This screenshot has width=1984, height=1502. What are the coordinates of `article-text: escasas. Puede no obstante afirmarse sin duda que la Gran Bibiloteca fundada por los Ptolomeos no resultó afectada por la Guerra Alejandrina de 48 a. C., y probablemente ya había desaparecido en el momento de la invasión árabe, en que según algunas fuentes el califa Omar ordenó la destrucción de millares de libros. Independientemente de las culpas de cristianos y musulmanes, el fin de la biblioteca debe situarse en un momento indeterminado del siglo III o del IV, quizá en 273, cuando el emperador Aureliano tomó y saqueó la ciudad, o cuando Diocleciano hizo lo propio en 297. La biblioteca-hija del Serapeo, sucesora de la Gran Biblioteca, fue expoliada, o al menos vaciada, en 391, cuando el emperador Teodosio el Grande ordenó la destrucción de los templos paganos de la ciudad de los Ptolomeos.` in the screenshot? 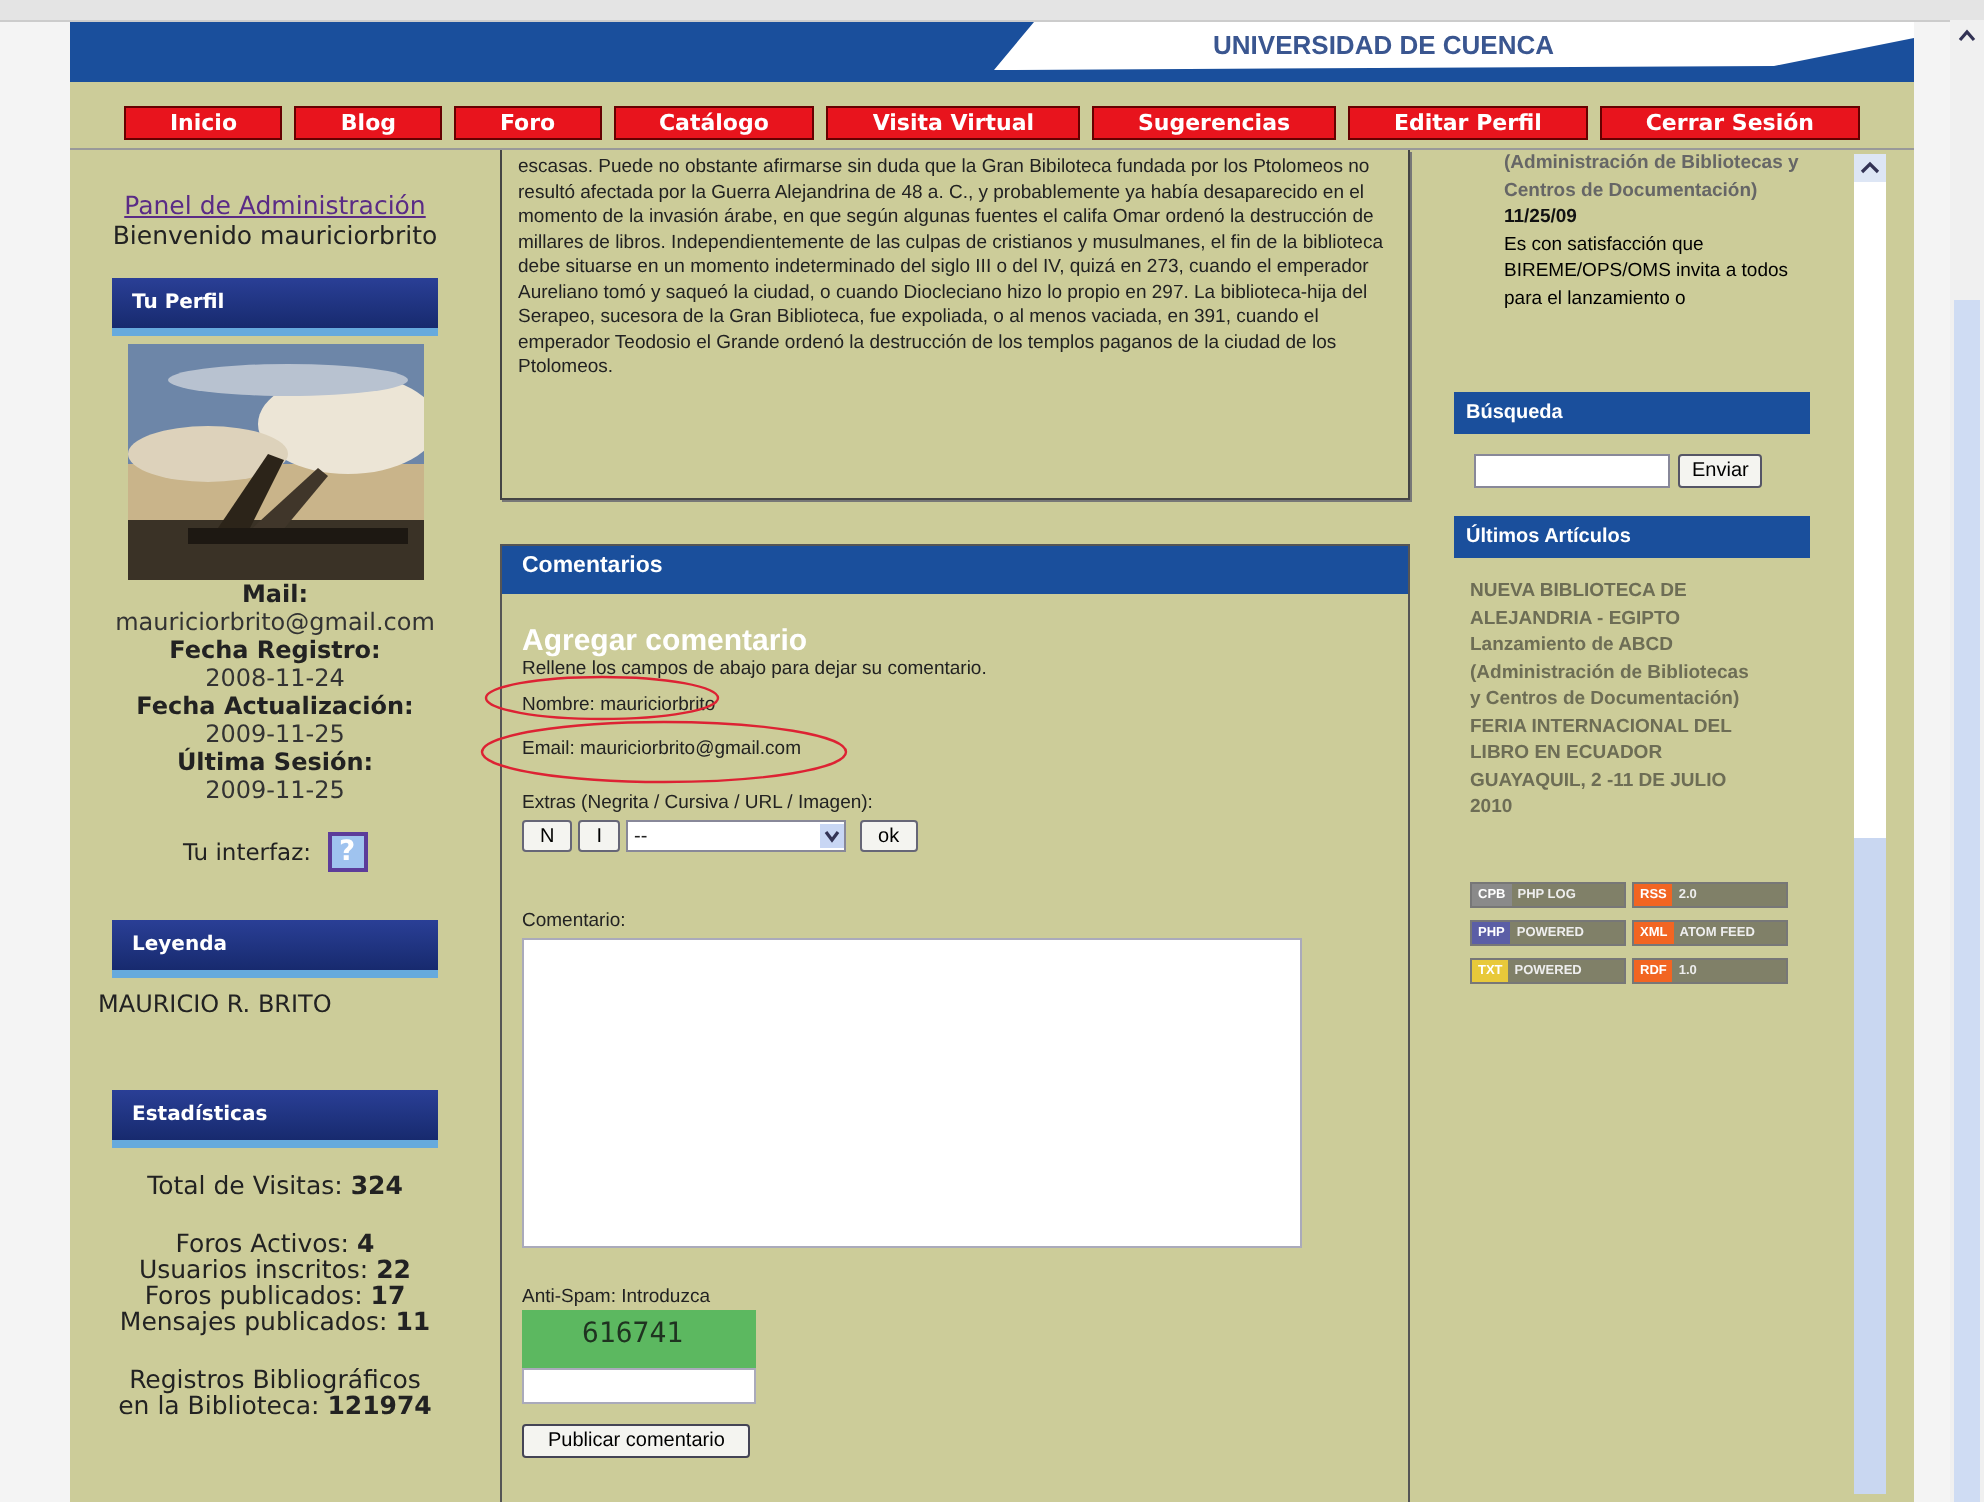 It's located at (955, 325).